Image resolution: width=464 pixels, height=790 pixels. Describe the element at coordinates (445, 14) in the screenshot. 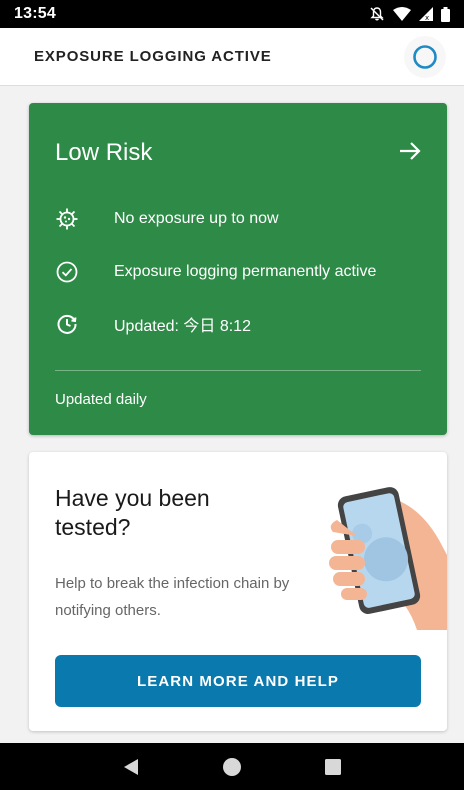

I see `battery-icon` at that location.